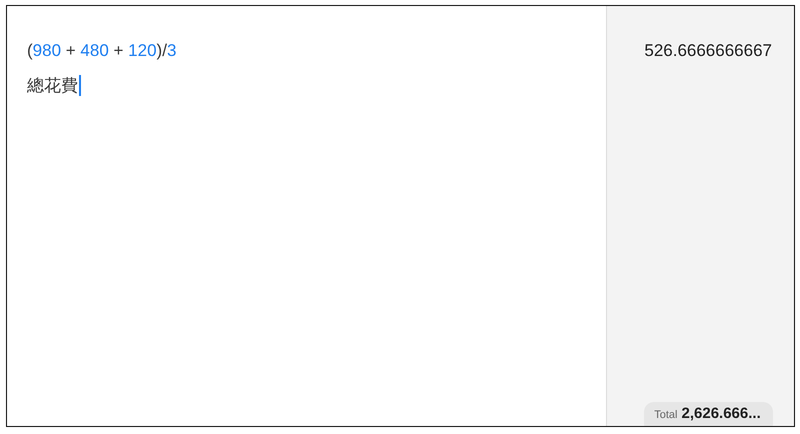 This screenshot has width=800, height=434. Describe the element at coordinates (666, 415) in the screenshot. I see `total-label: Total` at that location.